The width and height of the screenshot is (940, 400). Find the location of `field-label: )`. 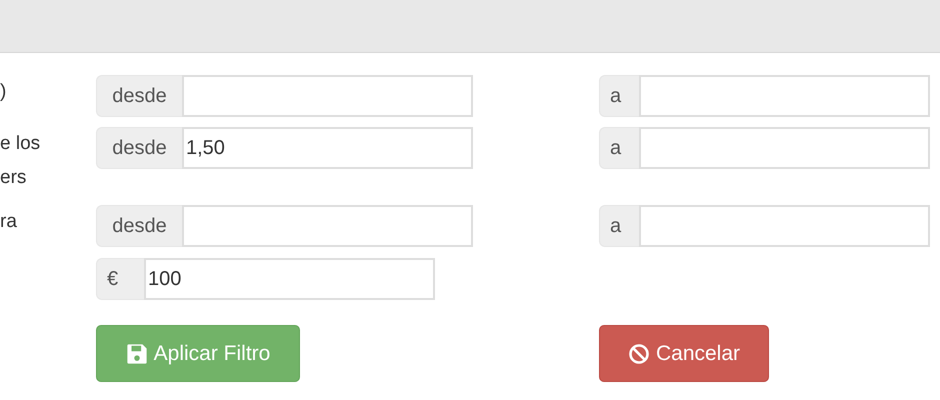

field-label: ) is located at coordinates (3, 92).